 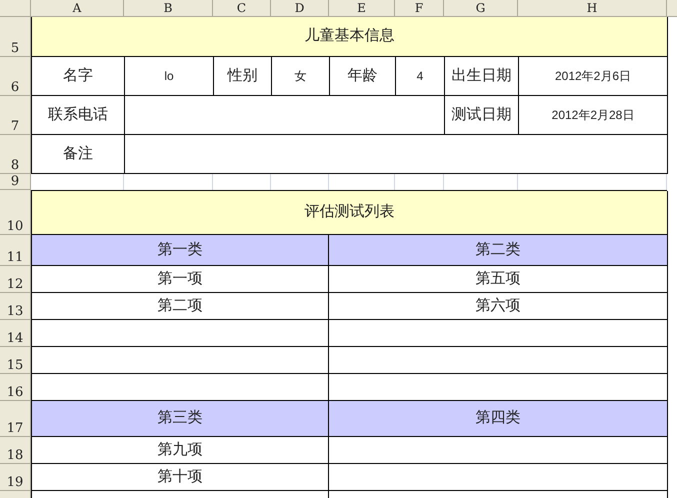 What do you see at coordinates (592, 8) in the screenshot?
I see `column-header: H` at bounding box center [592, 8].